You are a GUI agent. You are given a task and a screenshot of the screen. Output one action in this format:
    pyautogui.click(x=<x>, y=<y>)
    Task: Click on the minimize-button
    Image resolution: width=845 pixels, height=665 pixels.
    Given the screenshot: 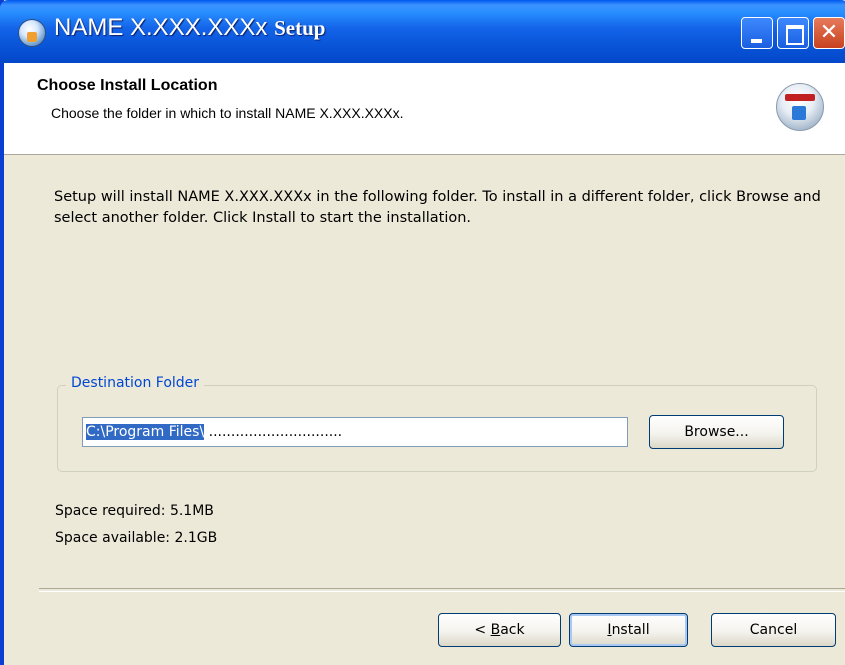 What is the action you would take?
    pyautogui.click(x=757, y=33)
    